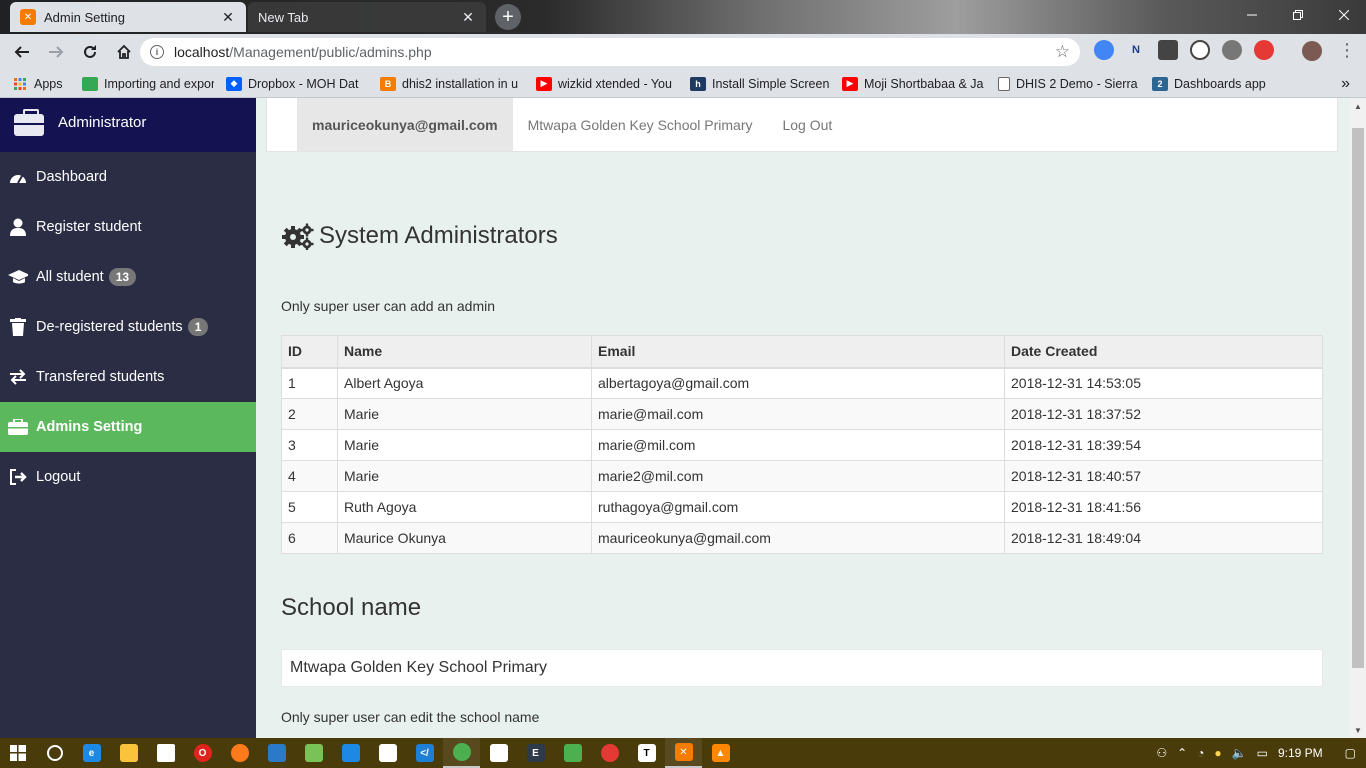  I want to click on bookmark-importing: Importing and expor, so click(148, 83).